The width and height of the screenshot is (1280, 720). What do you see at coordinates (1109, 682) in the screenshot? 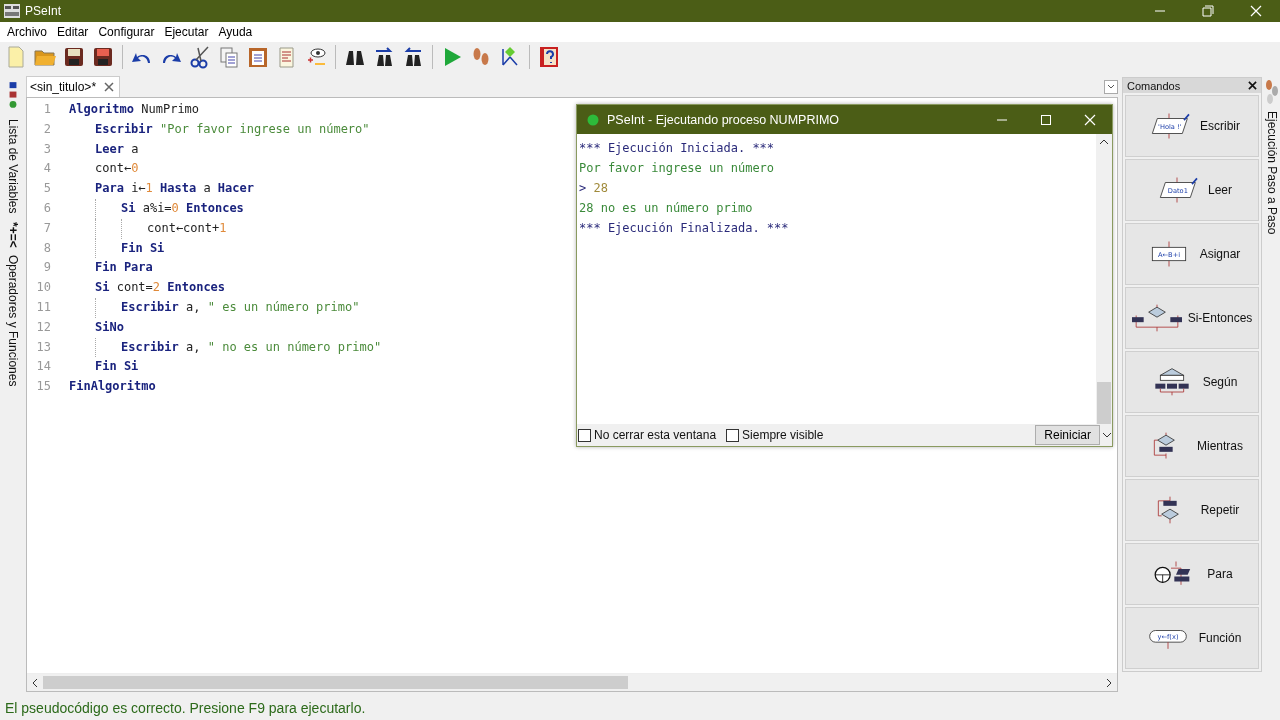
I see `scroll-right-icon` at bounding box center [1109, 682].